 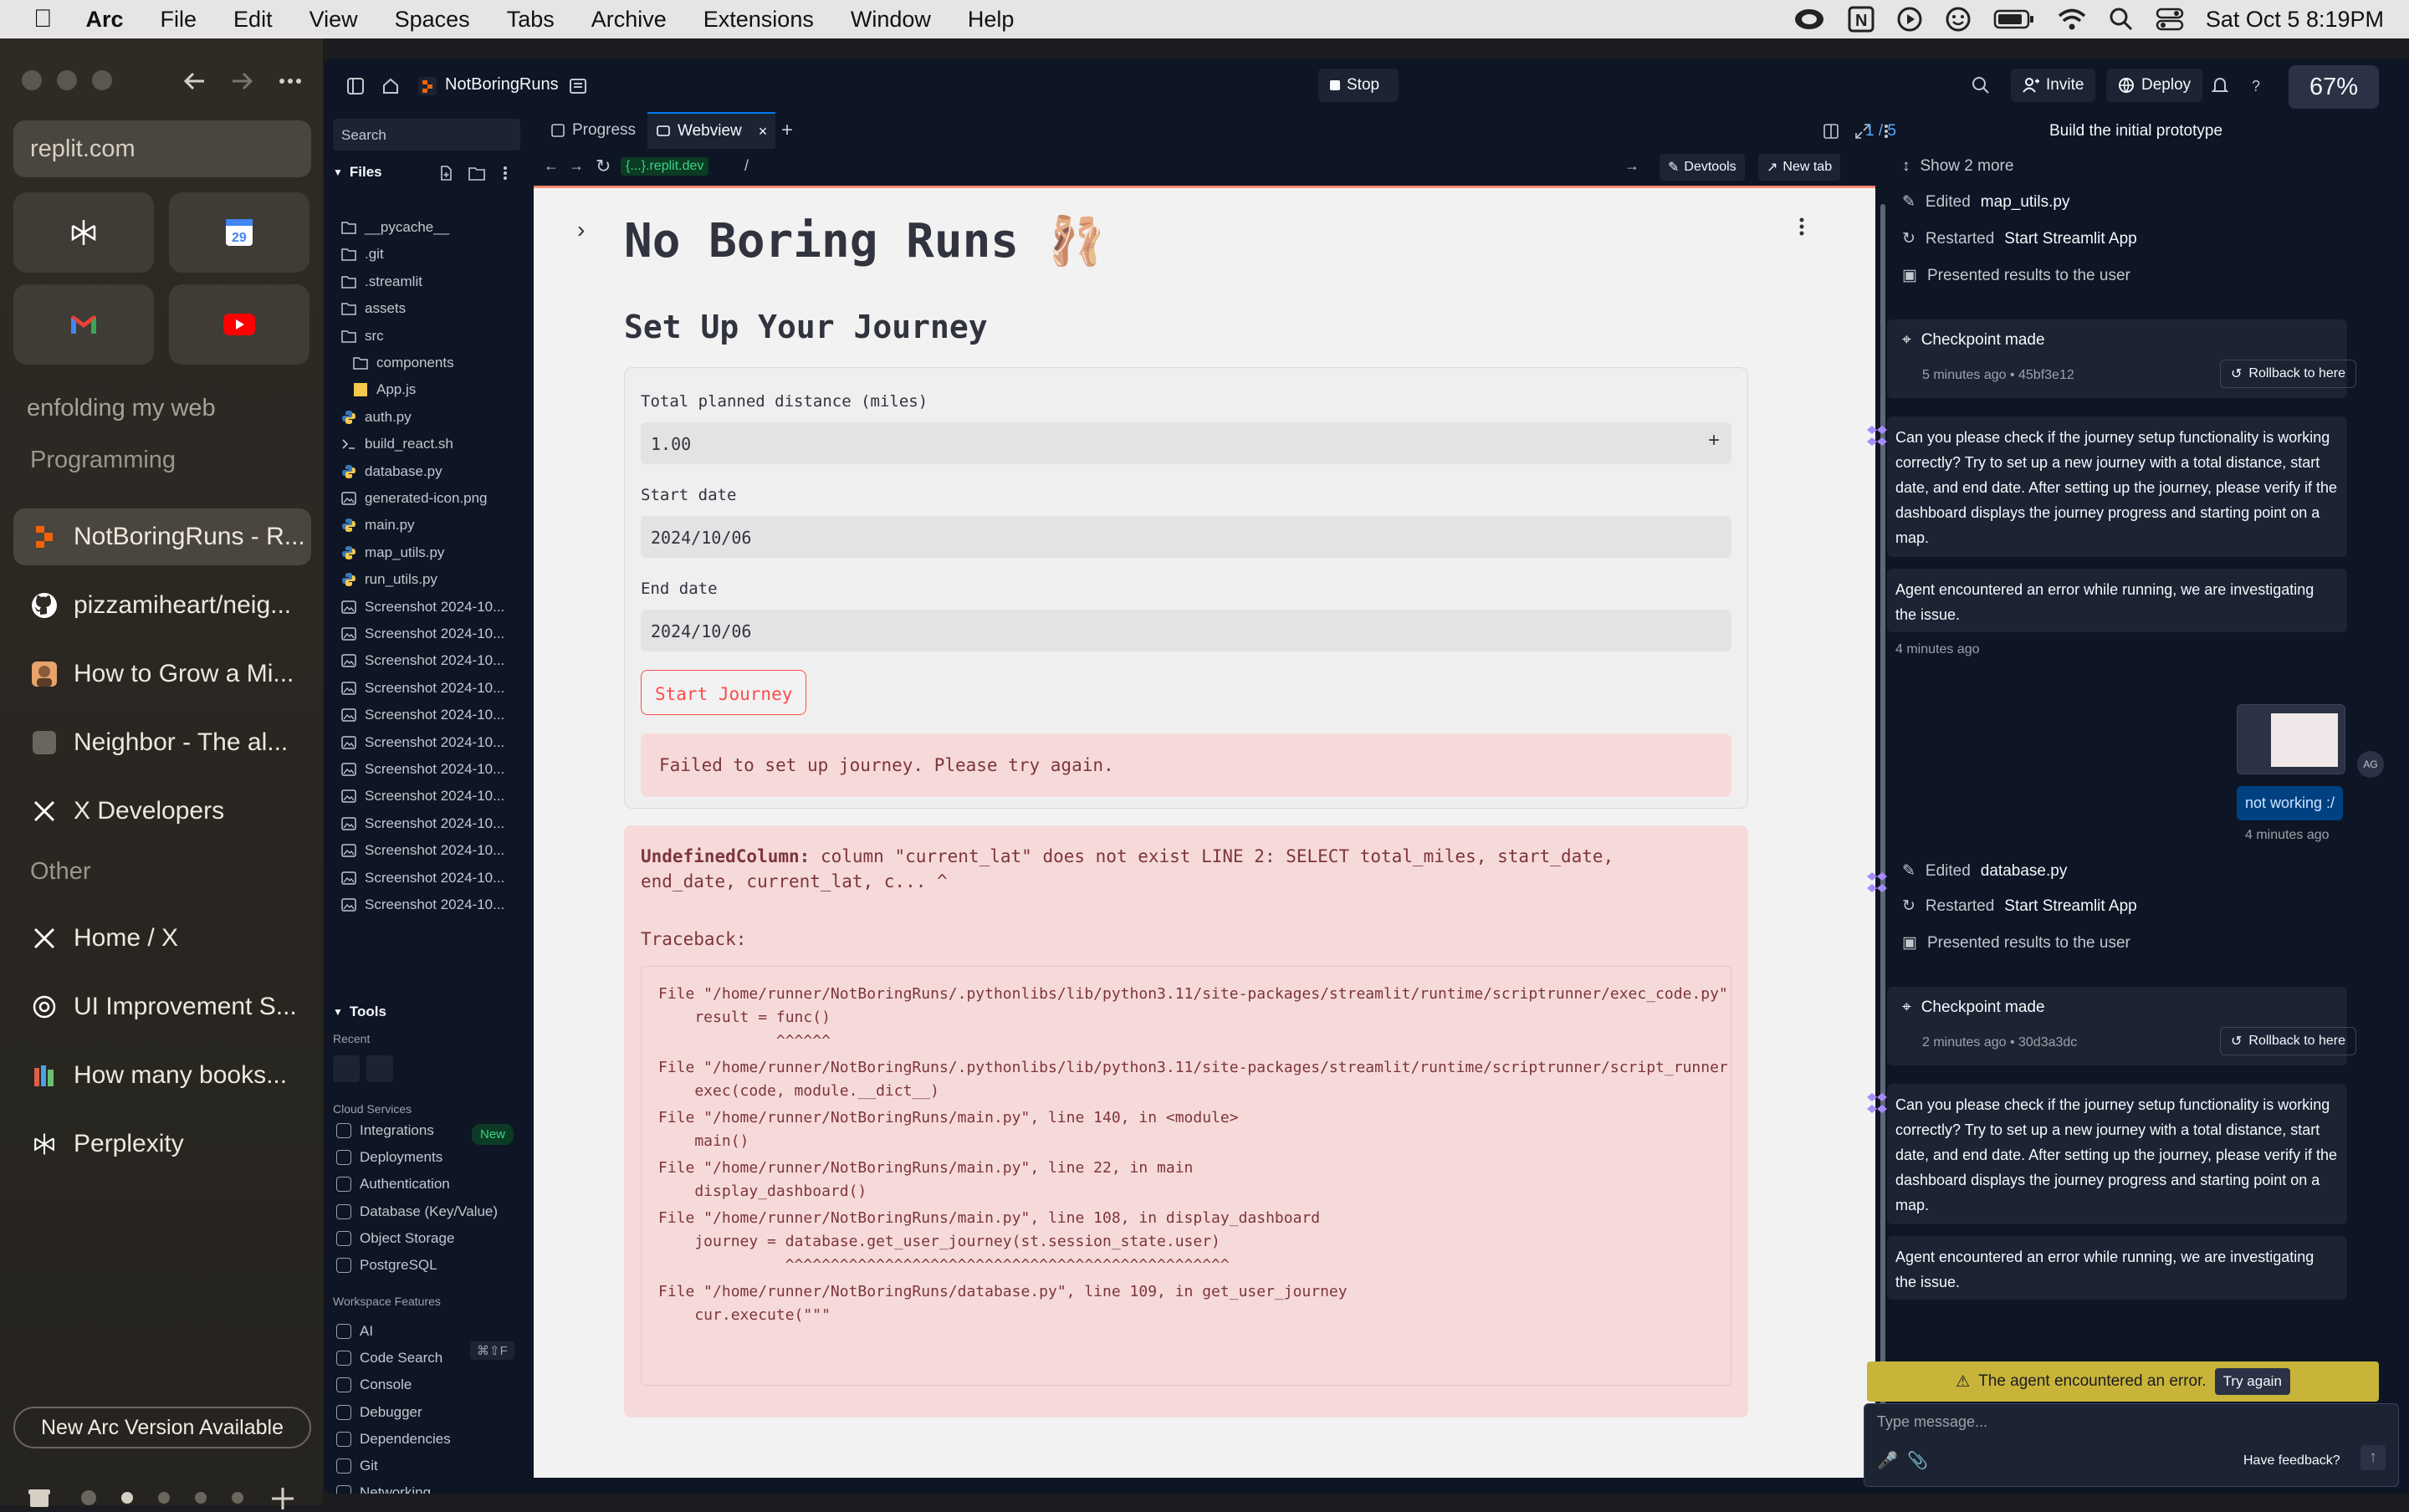 What do you see at coordinates (603, 166) in the screenshot?
I see `reload-icon: ↻` at bounding box center [603, 166].